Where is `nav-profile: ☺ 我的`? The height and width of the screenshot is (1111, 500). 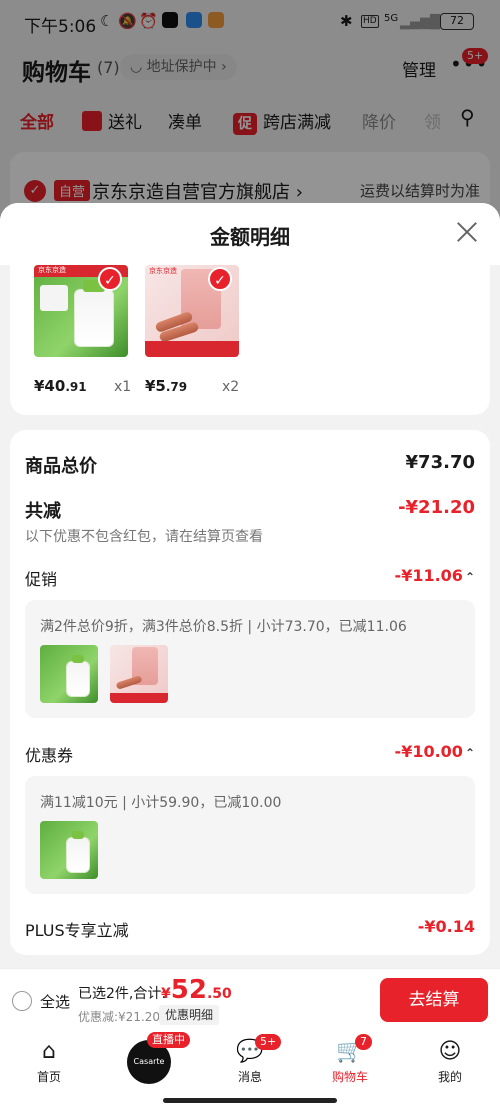
nav-profile: ☺ 我的 is located at coordinates (450, 1061).